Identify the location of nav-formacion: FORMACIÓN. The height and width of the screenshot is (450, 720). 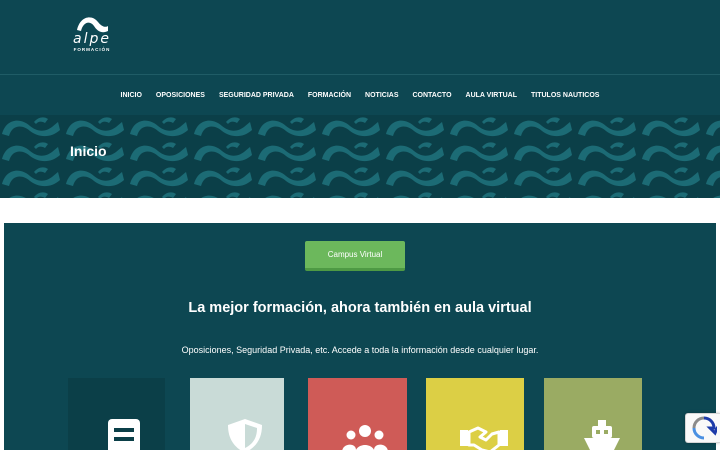
(329, 95).